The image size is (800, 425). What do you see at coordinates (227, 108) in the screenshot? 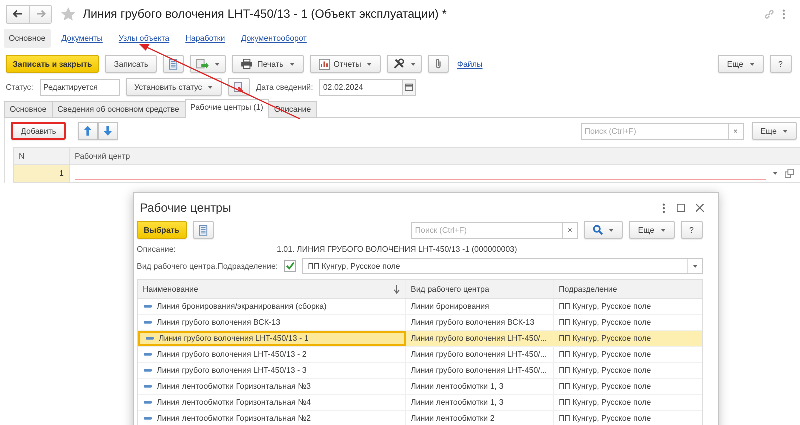
I see `tab: Рабочие центры (1)` at bounding box center [227, 108].